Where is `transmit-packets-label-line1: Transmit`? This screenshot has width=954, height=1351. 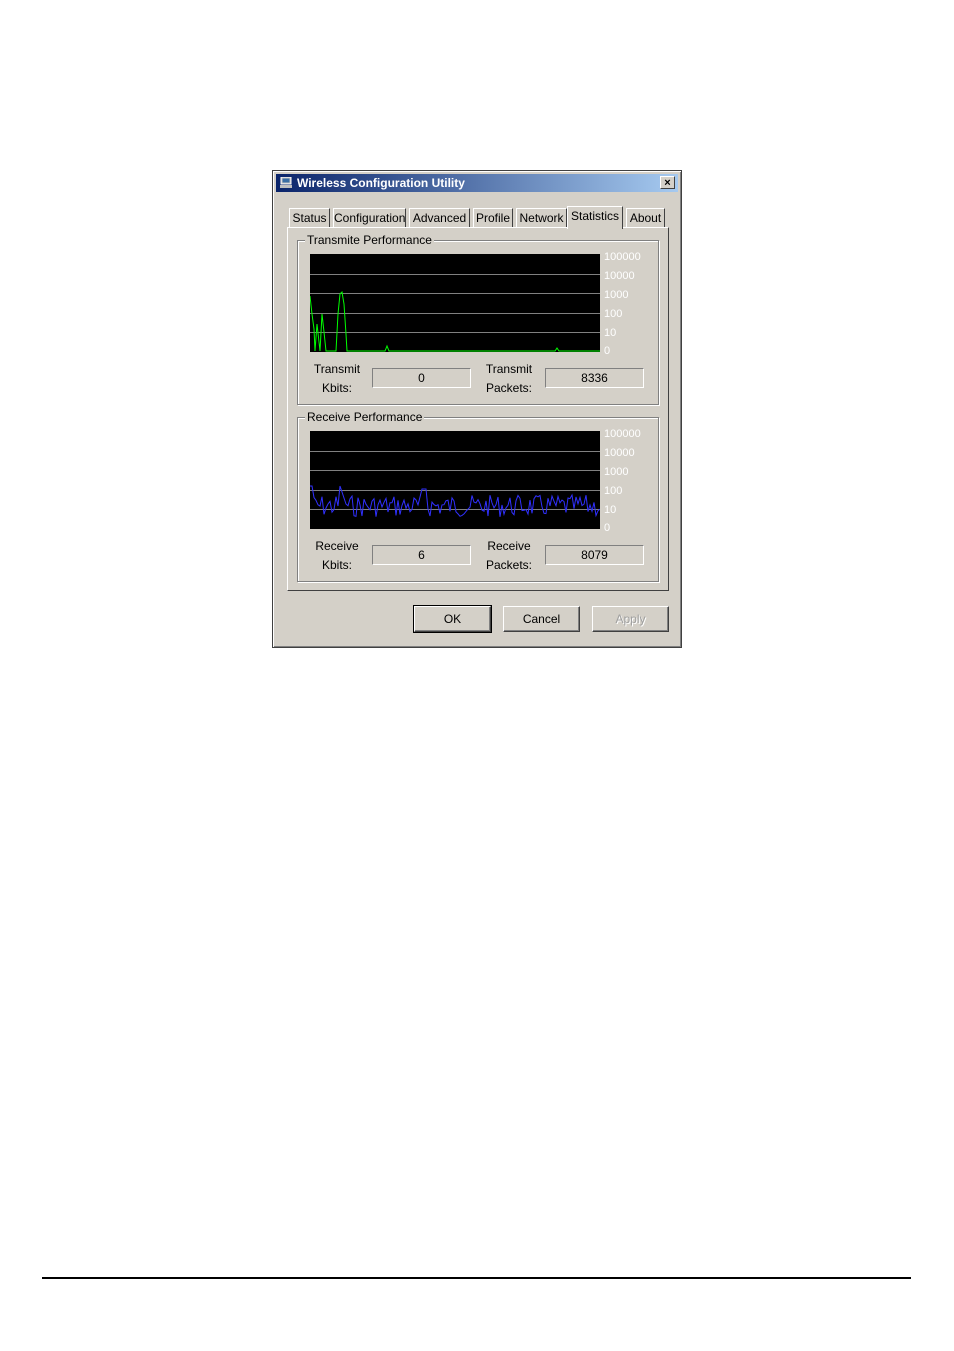
transmit-packets-label-line1: Transmit is located at coordinates (509, 369).